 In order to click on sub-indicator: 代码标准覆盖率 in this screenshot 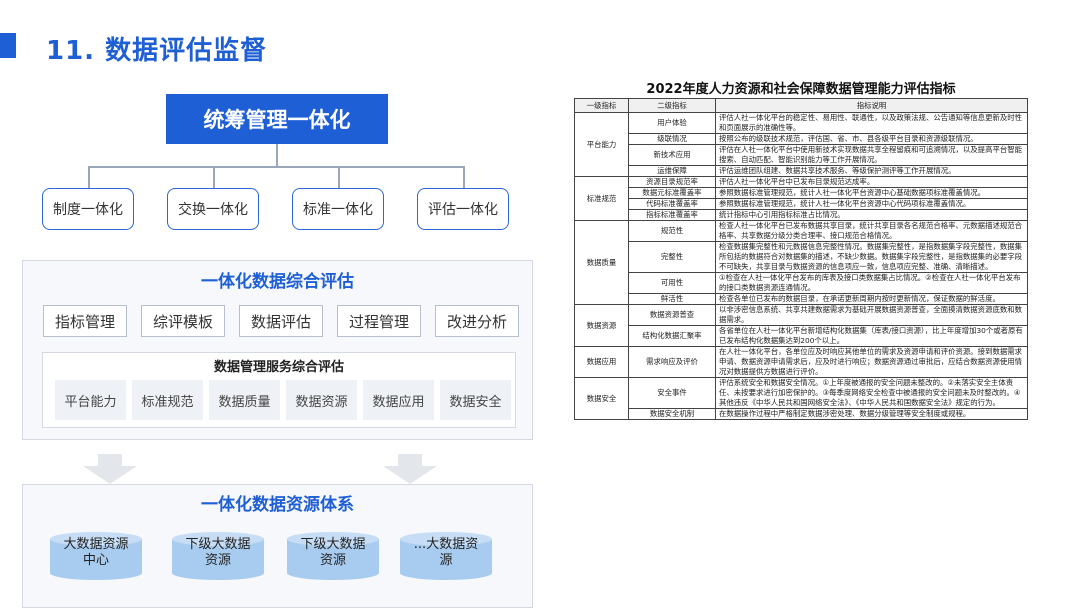, I will do `click(672, 204)`.